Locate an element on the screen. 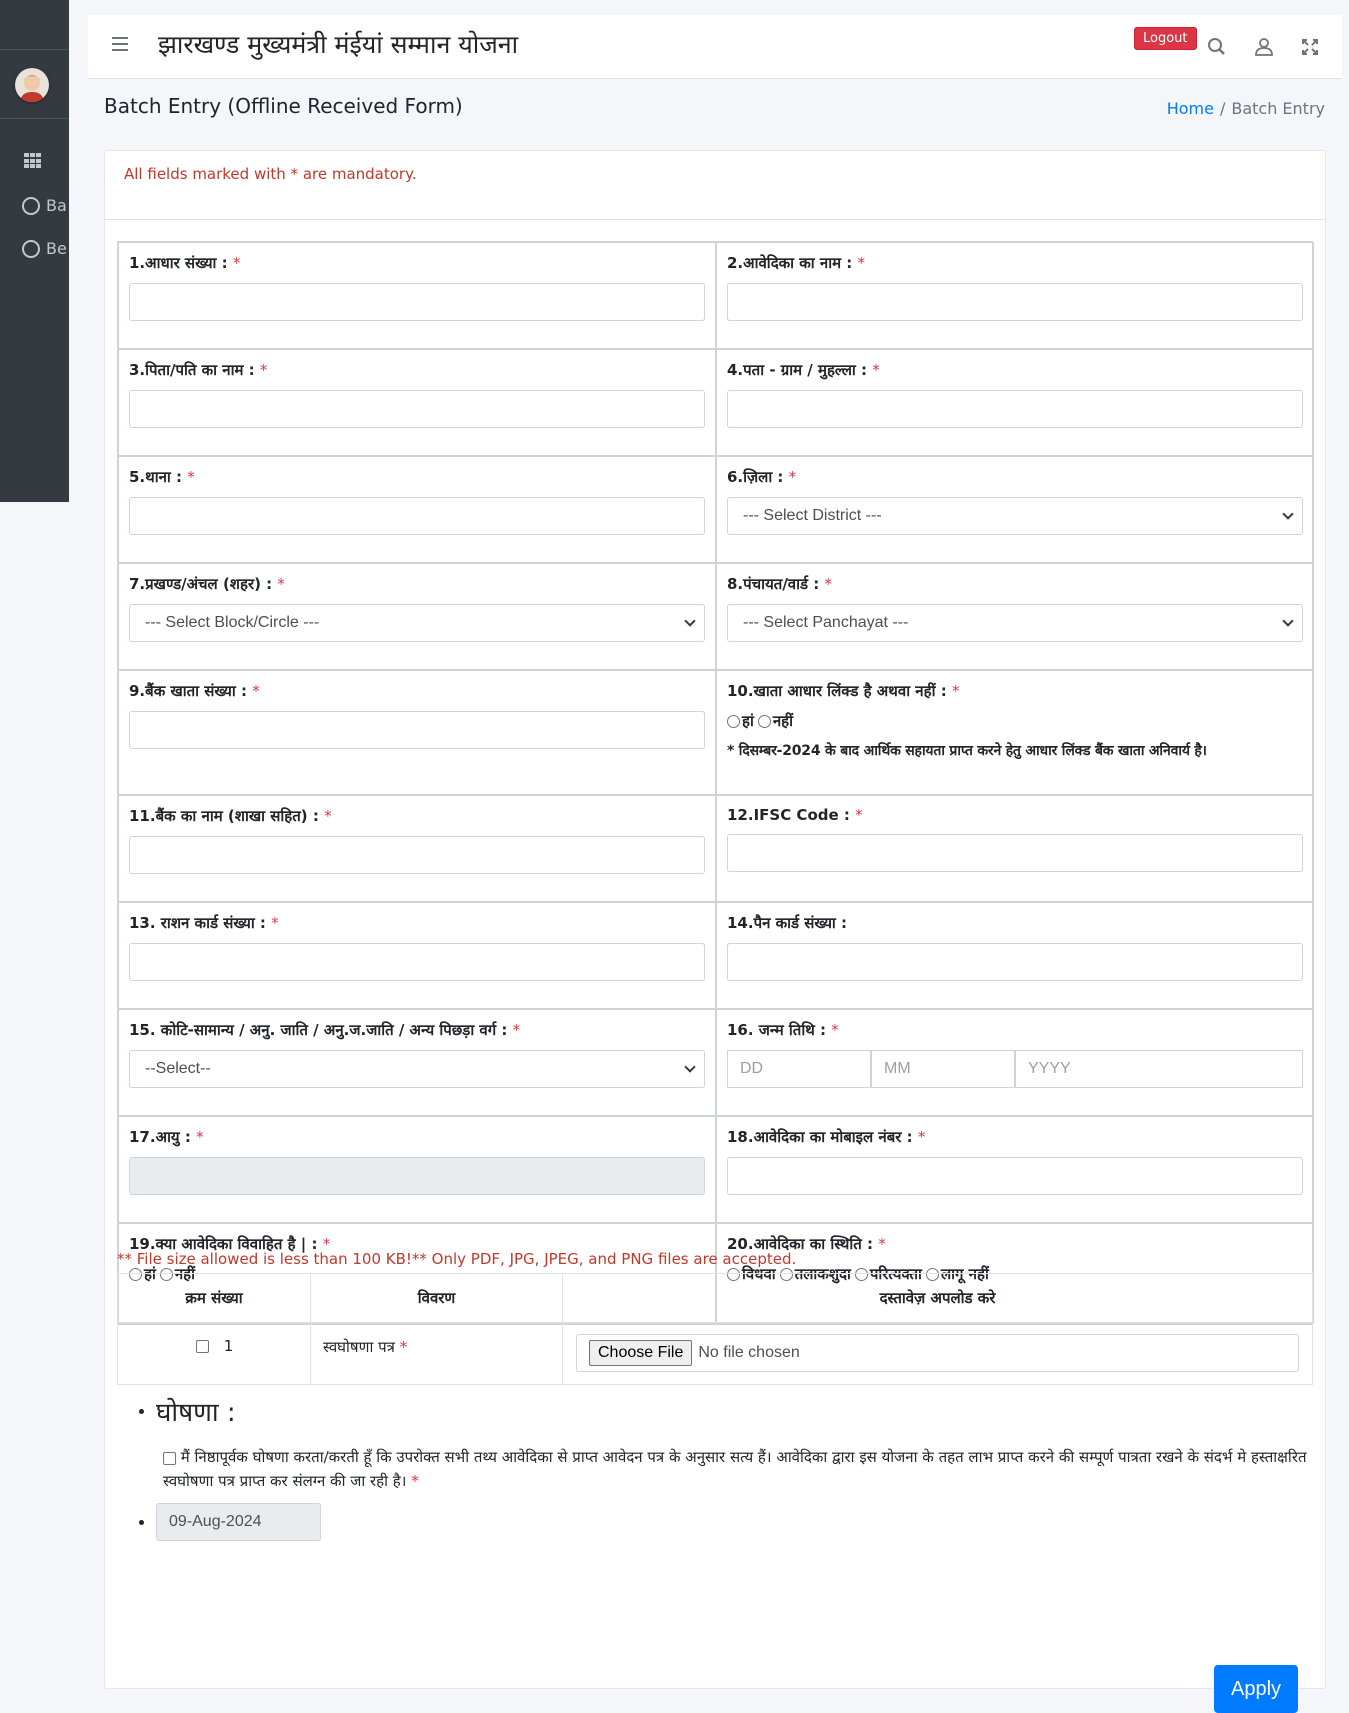 The width and height of the screenshot is (1349, 1713). declaration-heading: घोषणा : is located at coordinates (729, 1411).